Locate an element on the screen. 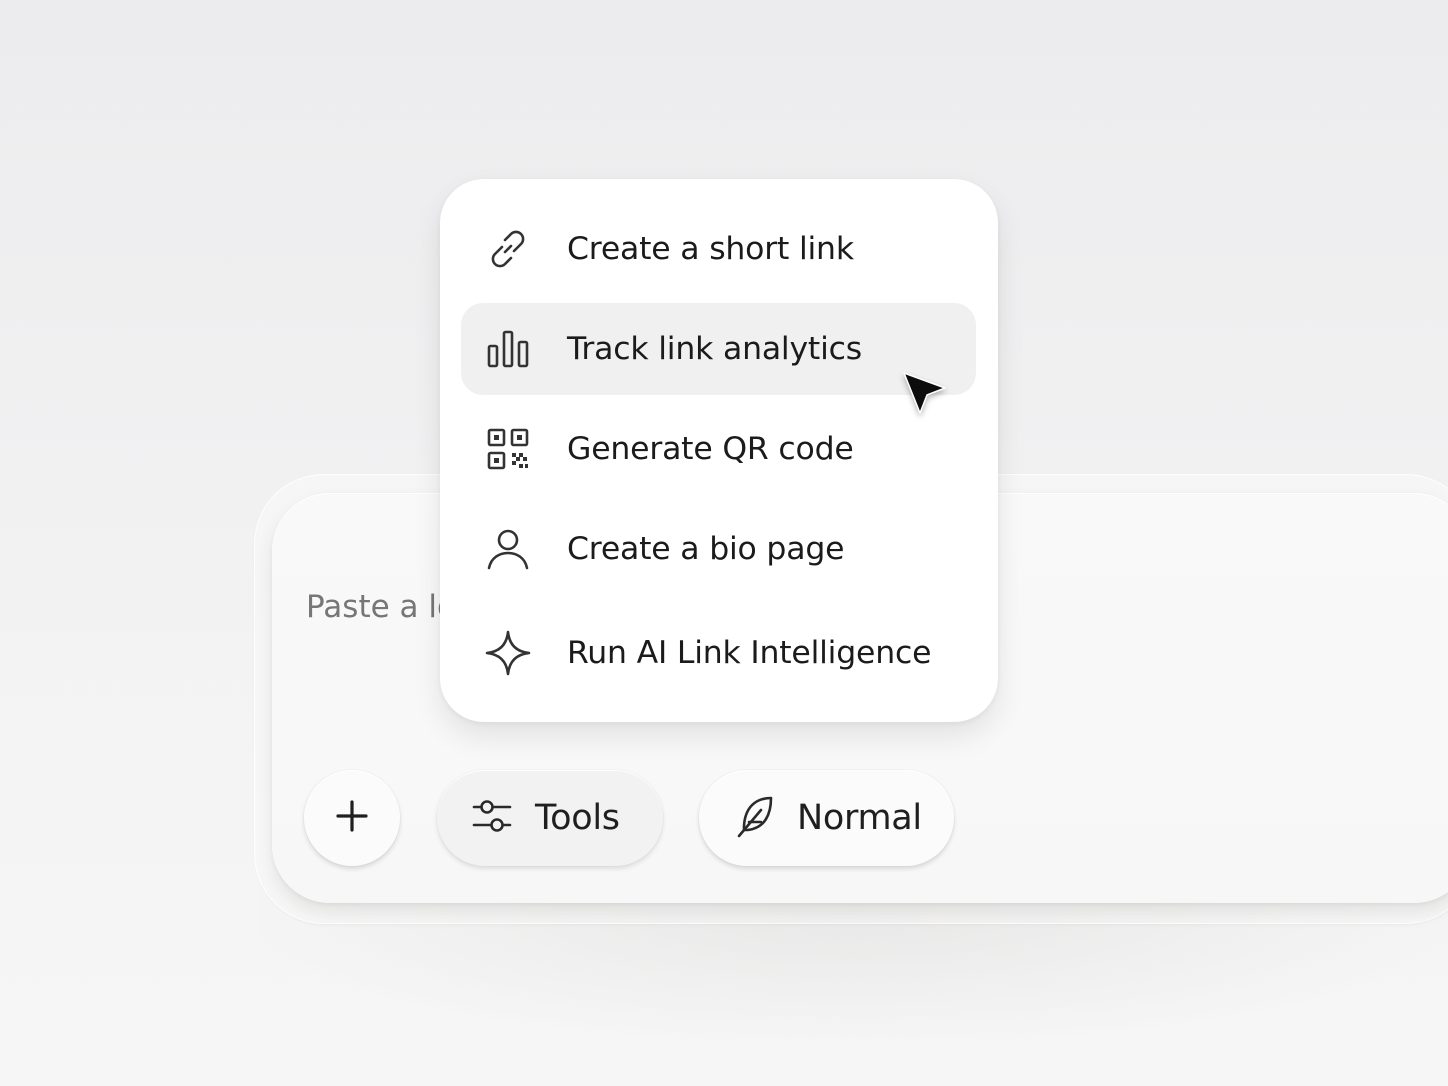 The image size is (1448, 1086). menu-item-generate-qr-code: Generate QR code is located at coordinates (718, 449).